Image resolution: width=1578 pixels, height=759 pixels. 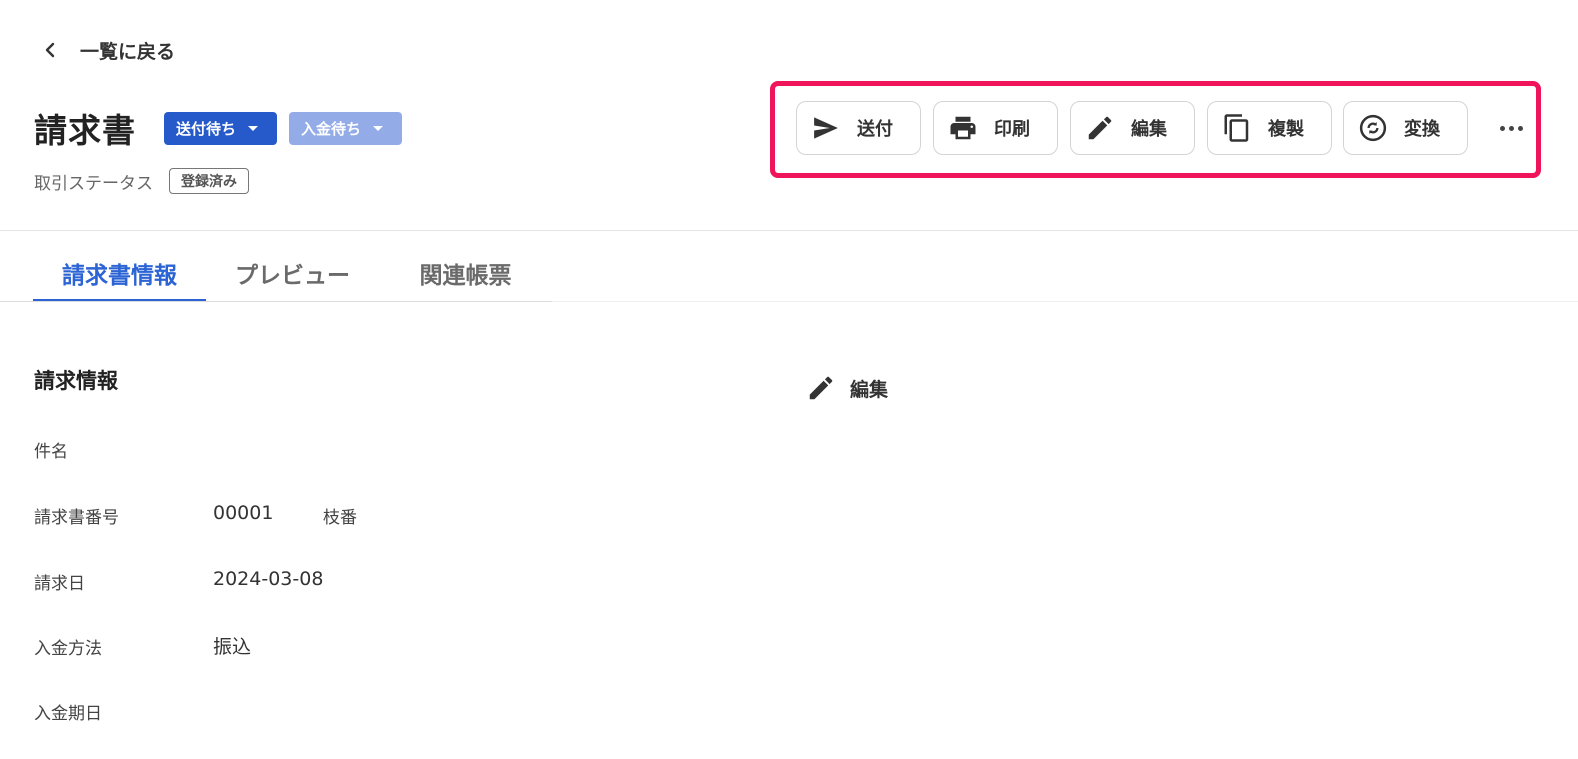 What do you see at coordinates (1422, 129) in the screenshot?
I see `convert-label: 変換` at bounding box center [1422, 129].